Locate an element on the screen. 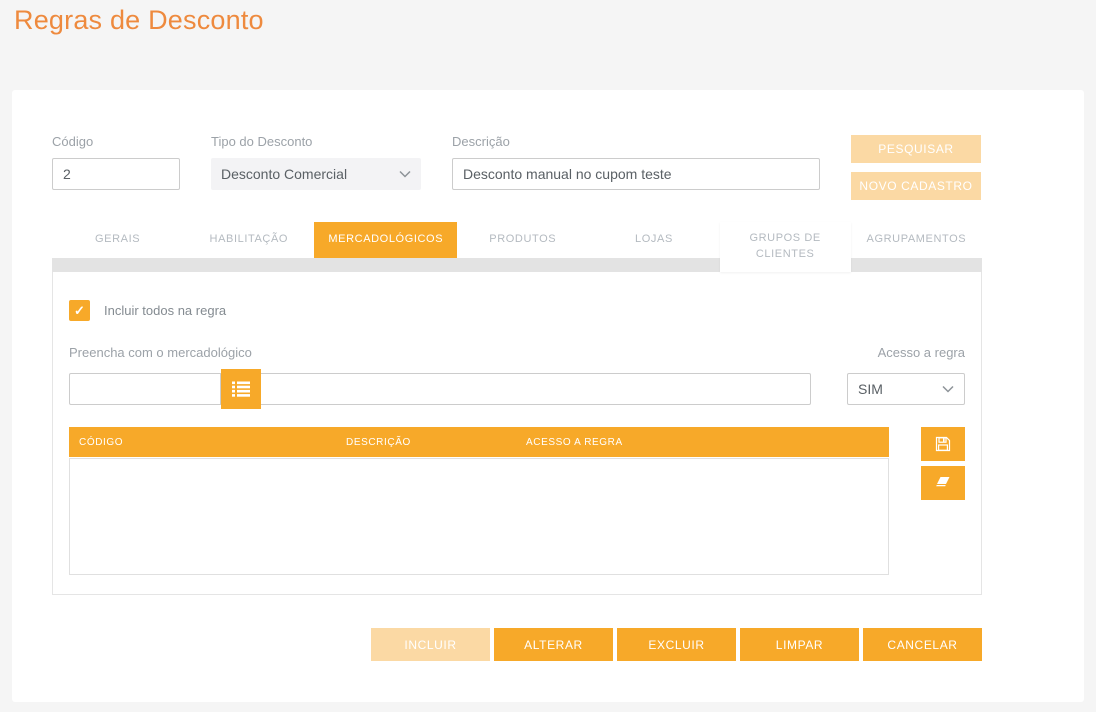 The image size is (1096, 712). list-icon is located at coordinates (241, 389).